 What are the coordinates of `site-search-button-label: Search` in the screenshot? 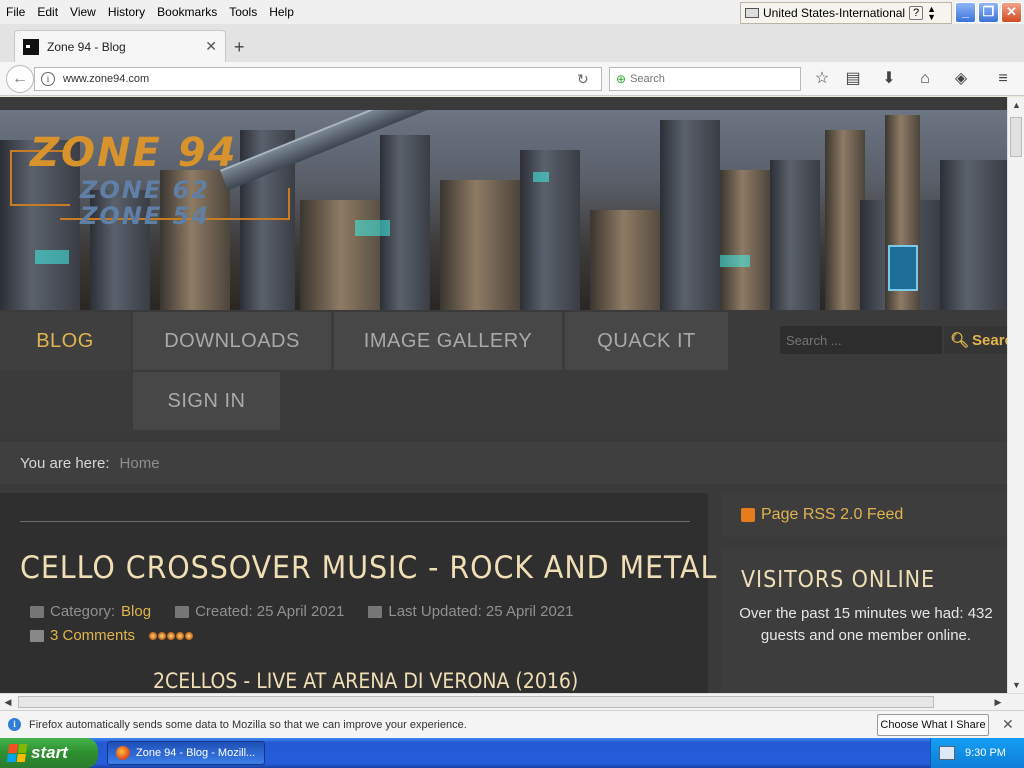 It's located at (989, 340).